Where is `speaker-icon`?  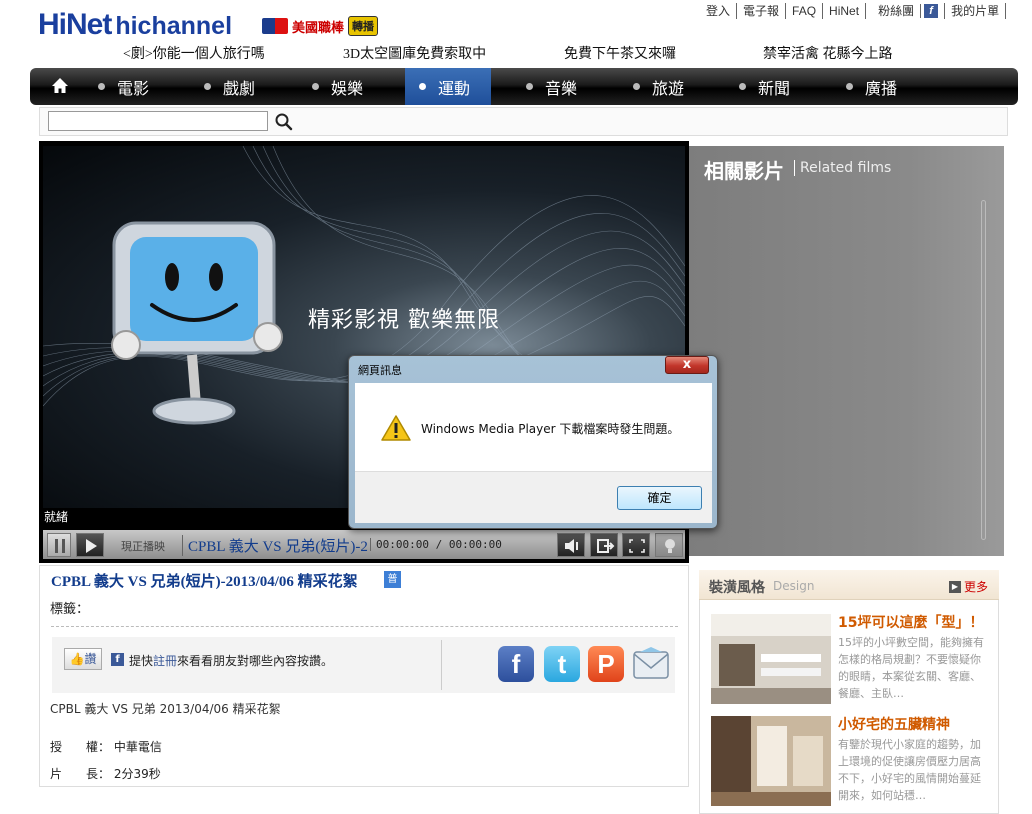
speaker-icon is located at coordinates (571, 546).